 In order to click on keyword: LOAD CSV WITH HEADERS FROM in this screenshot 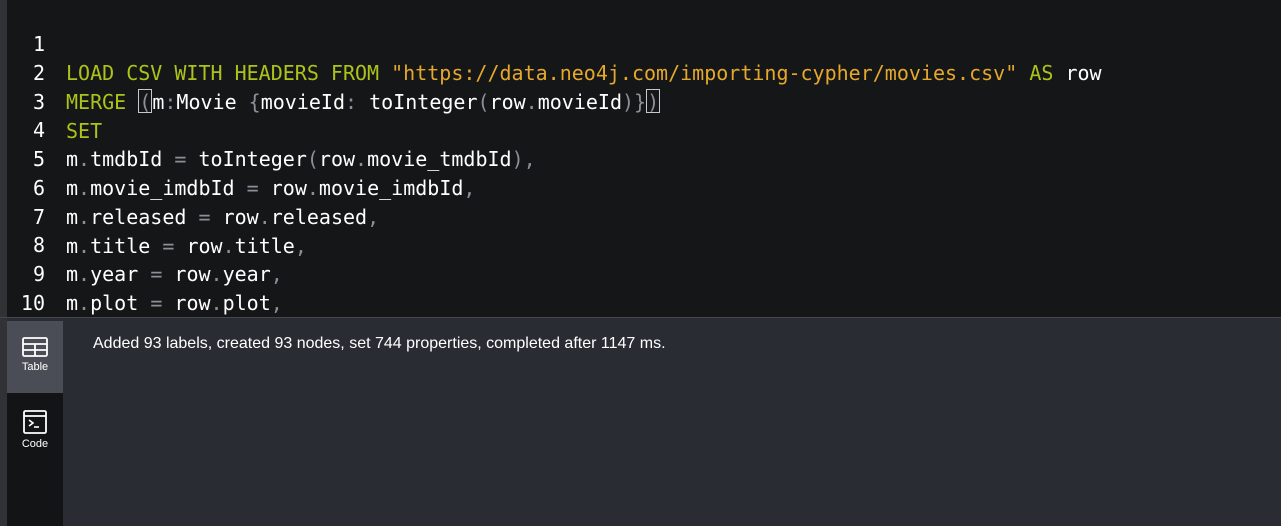, I will do `click(223, 73)`.